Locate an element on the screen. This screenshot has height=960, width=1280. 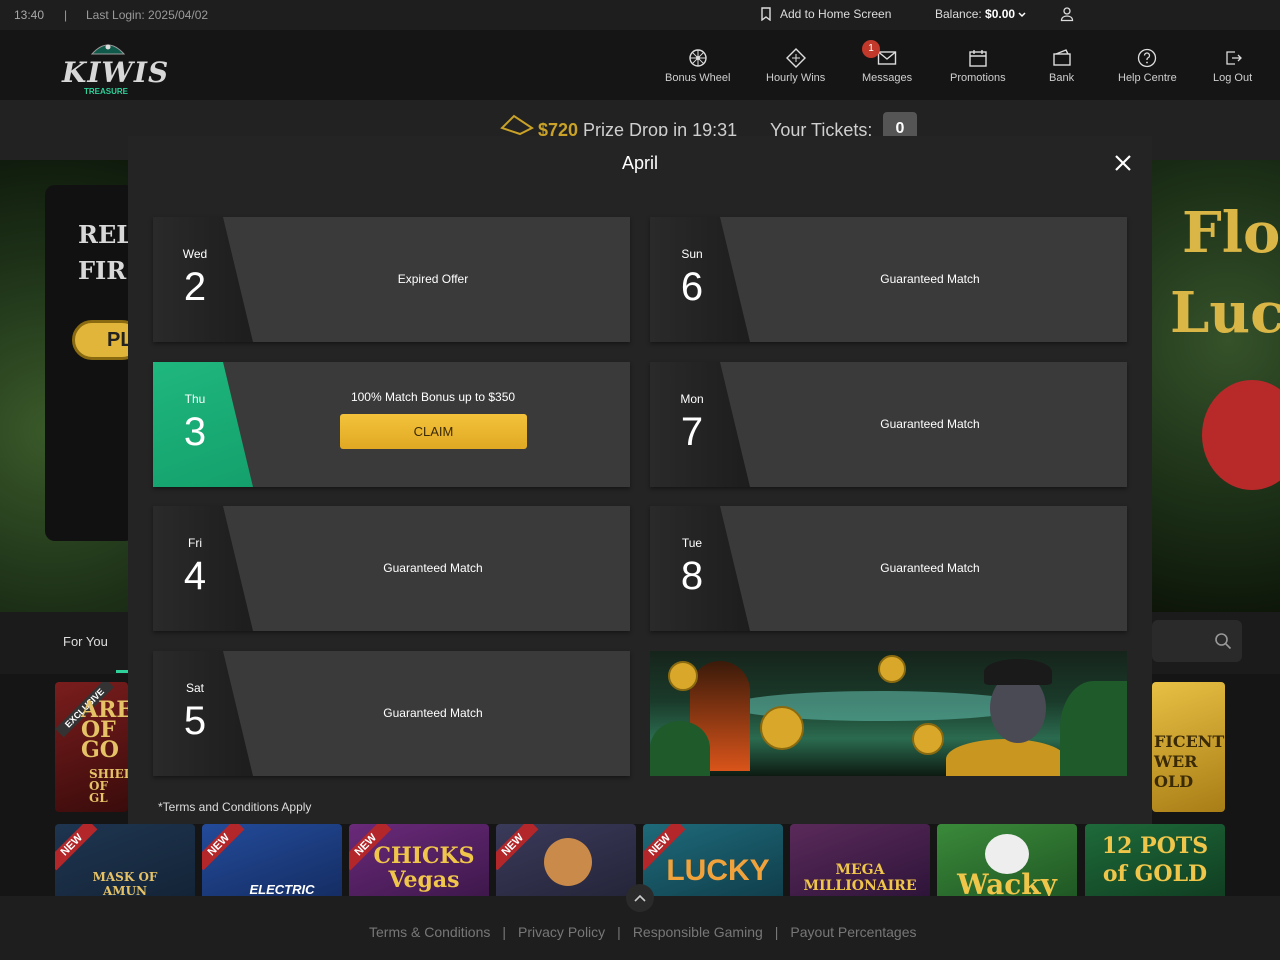
envelope-icon is located at coordinates (887, 58).